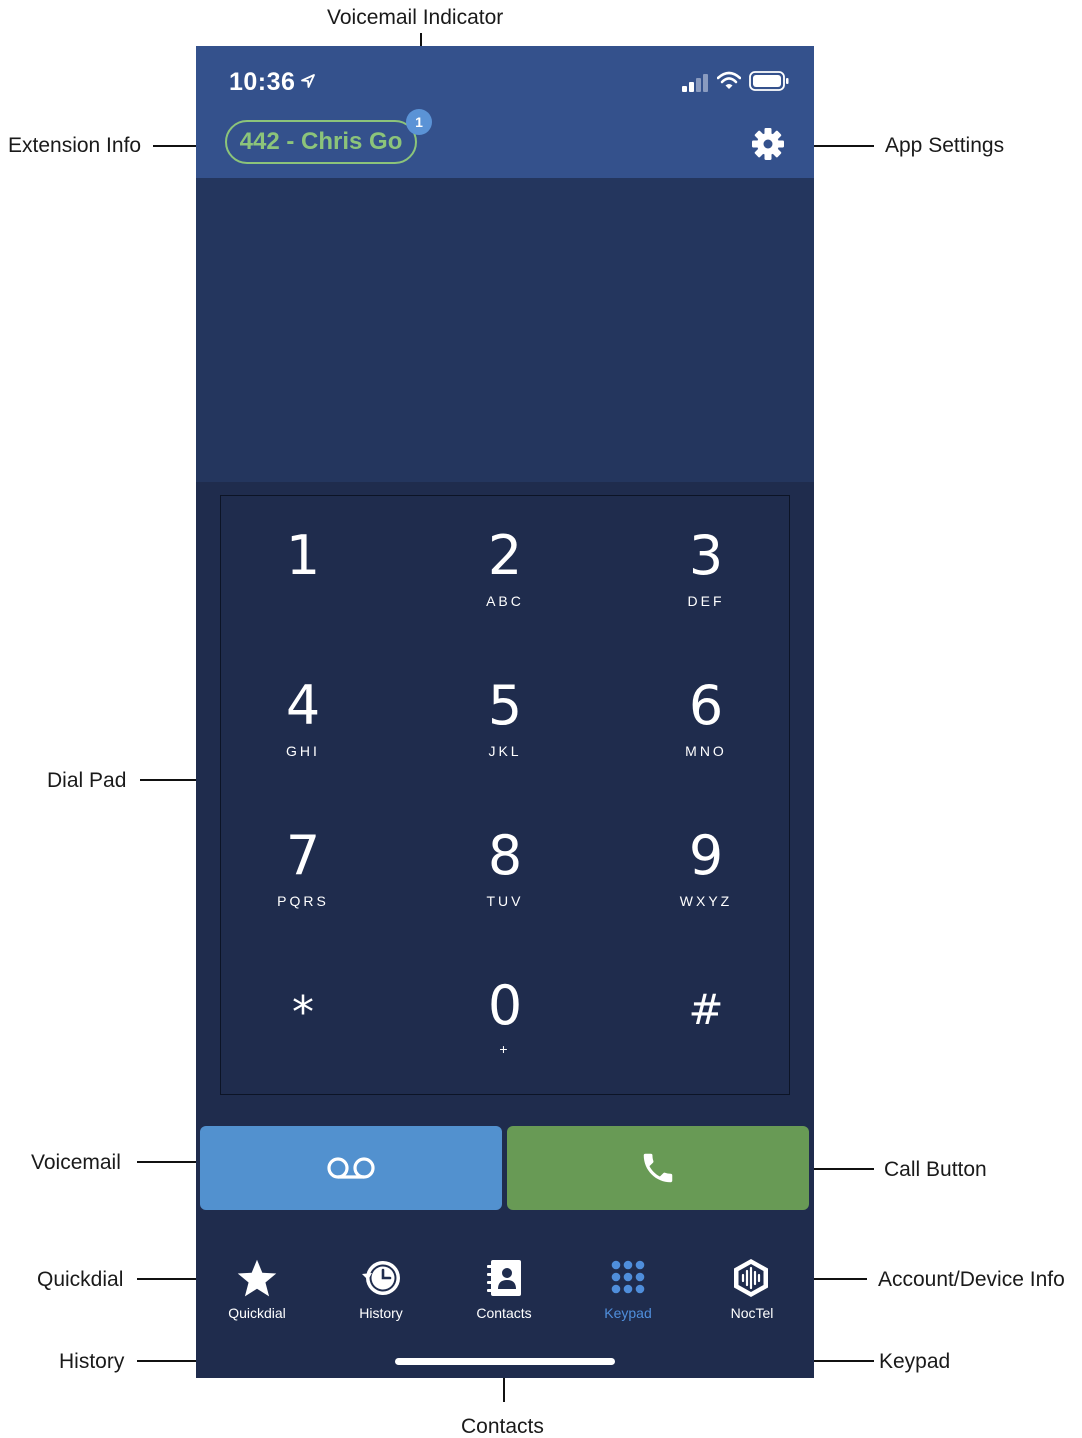 This screenshot has width=1082, height=1438. Describe the element at coordinates (628, 1313) in the screenshot. I see `tab-label: Keypad` at that location.